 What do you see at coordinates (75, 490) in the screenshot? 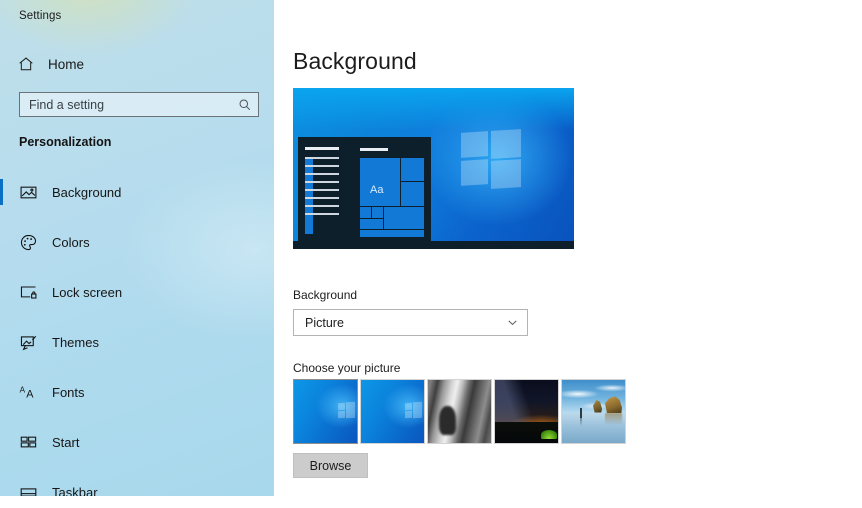
I see `sidebar-item-taskbar-label: Taskbar` at bounding box center [75, 490].